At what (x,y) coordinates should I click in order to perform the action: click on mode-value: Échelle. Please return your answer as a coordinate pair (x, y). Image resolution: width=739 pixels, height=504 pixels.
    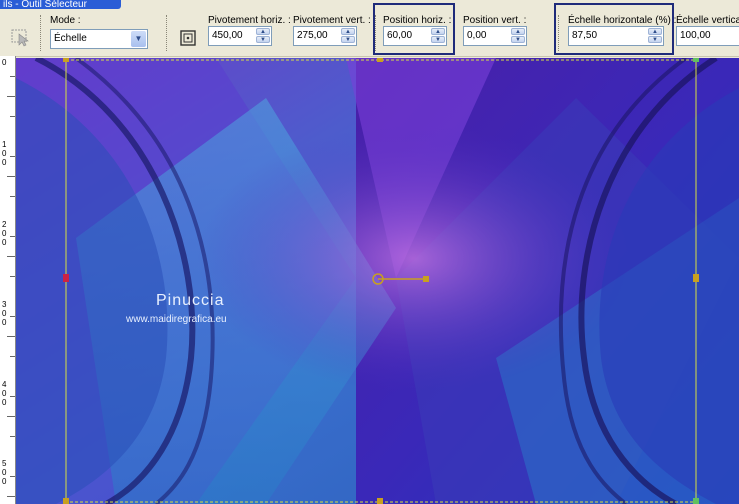
    Looking at the image, I should click on (70, 38).